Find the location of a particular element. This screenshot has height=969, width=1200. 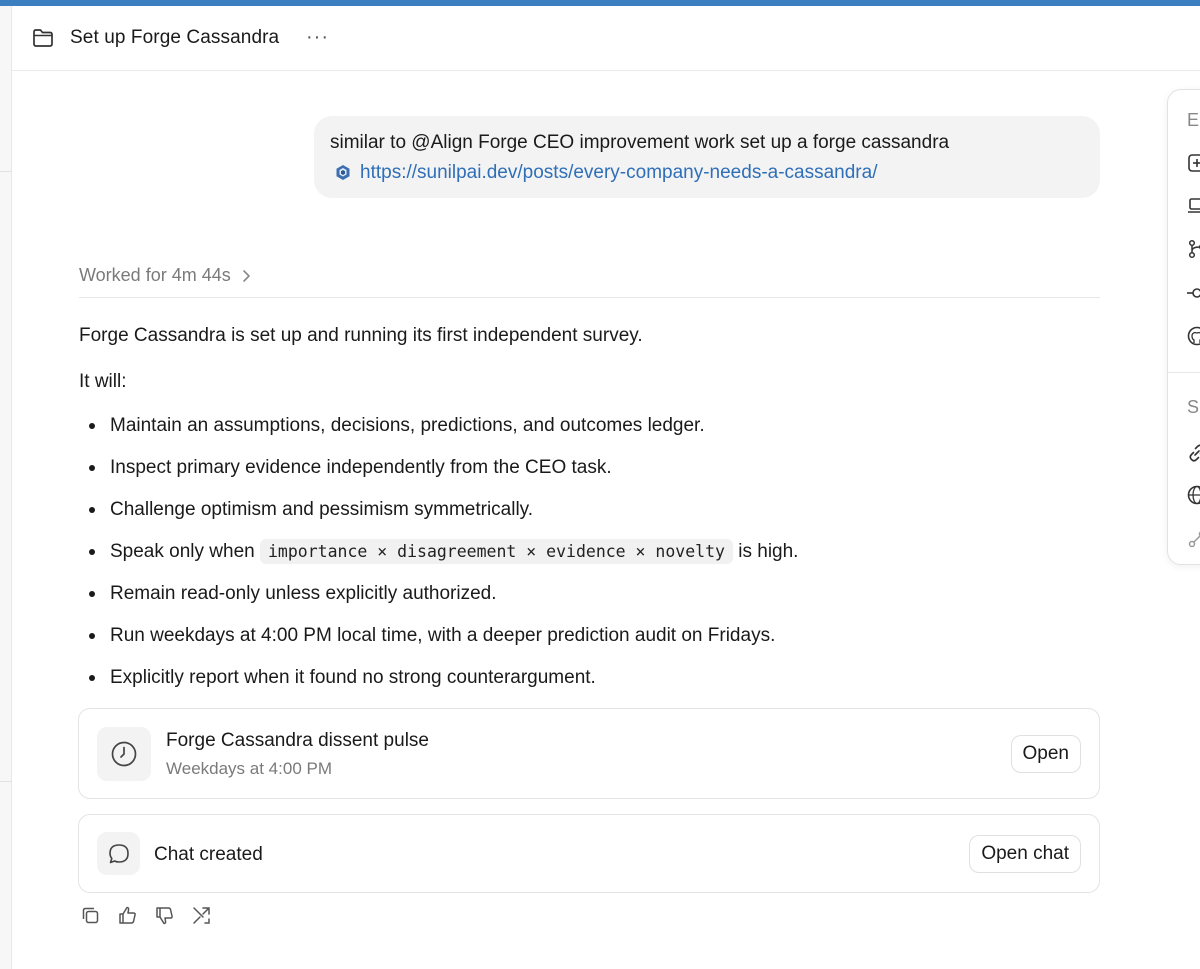

copy-icon is located at coordinates (90, 915).